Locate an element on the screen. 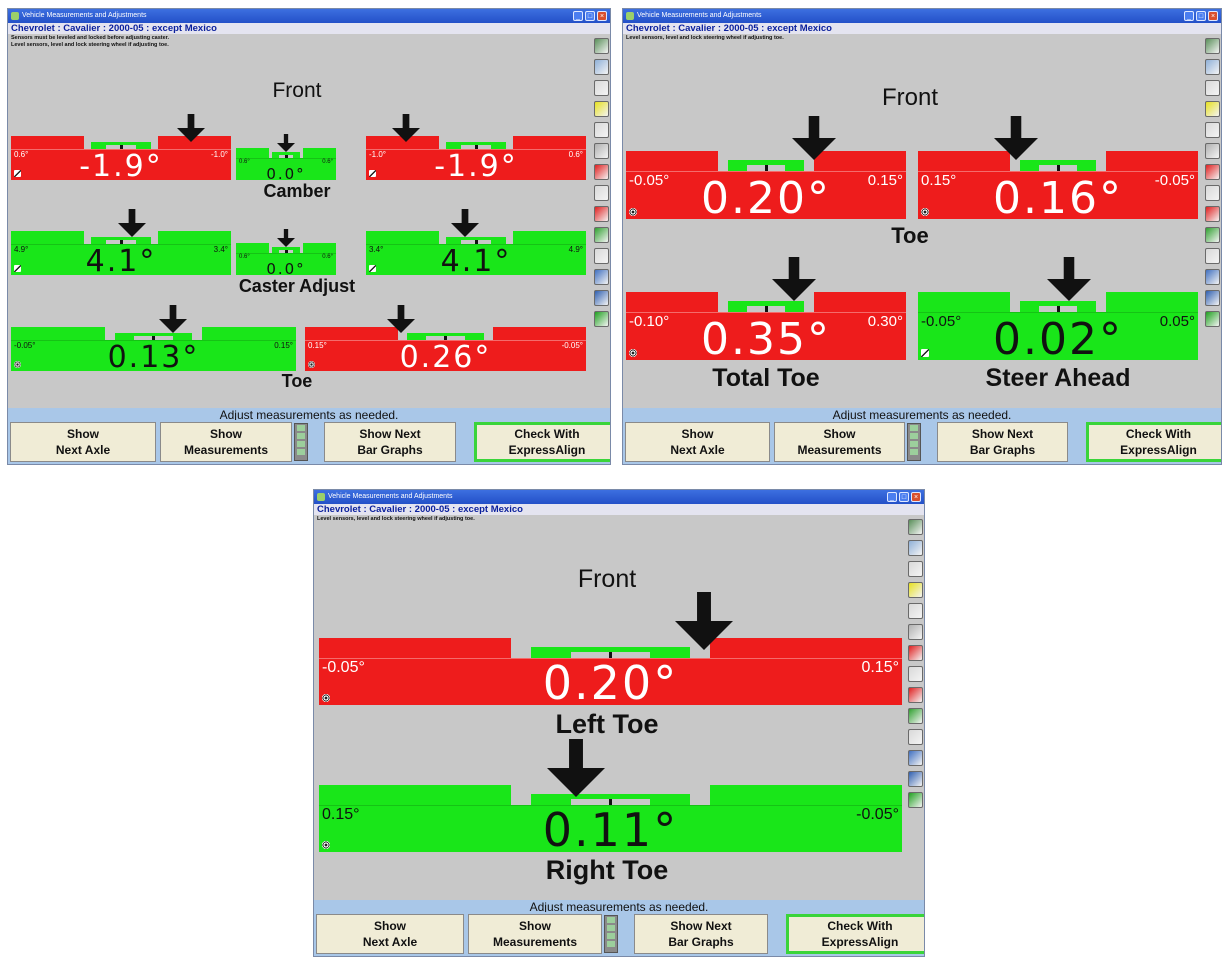 The height and width of the screenshot is (958, 1231). limit-left: 0.6° is located at coordinates (244, 256).